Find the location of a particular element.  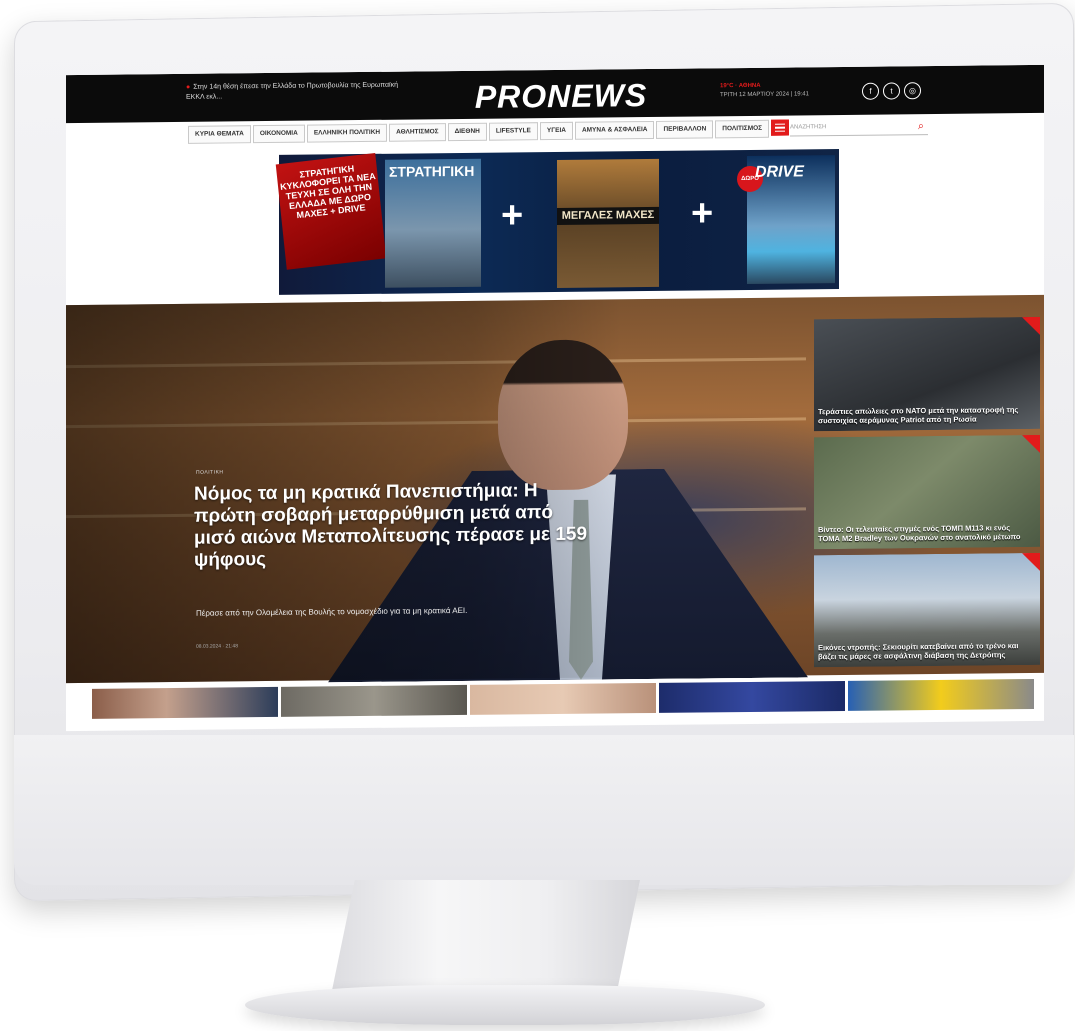

banner-magazine-drive: ΔΩΡΟ DRIVE is located at coordinates (786, 219).